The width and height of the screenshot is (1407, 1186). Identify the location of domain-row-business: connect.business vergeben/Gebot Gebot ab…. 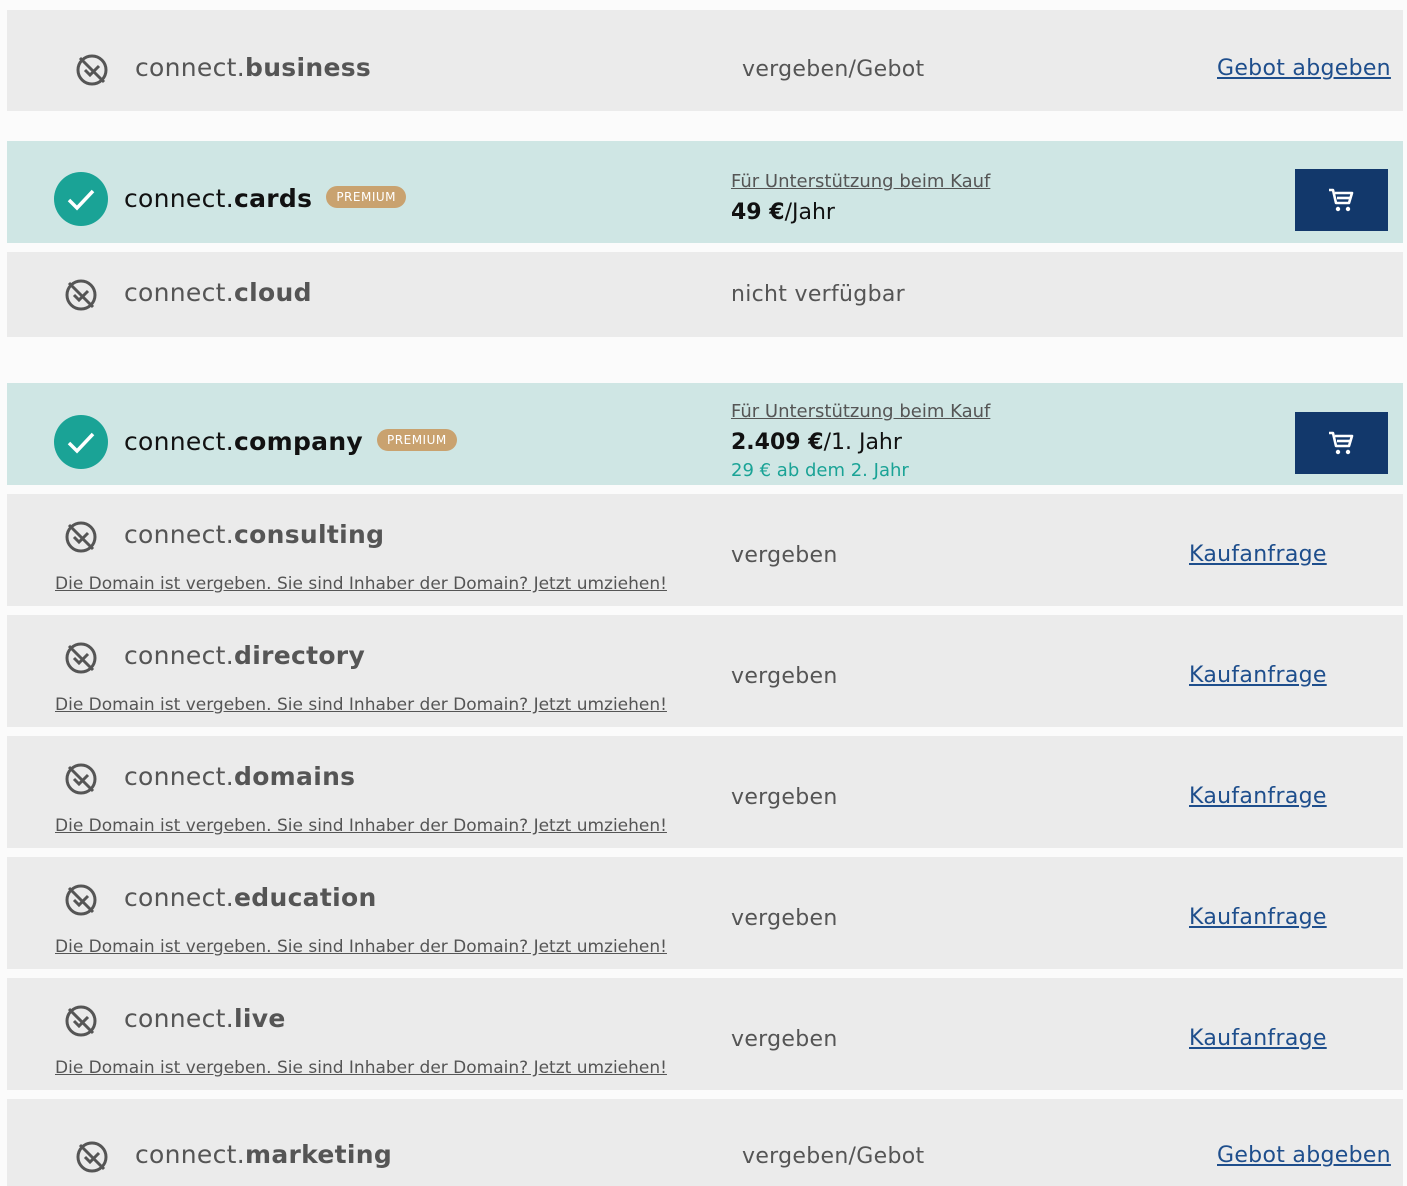
(705, 60).